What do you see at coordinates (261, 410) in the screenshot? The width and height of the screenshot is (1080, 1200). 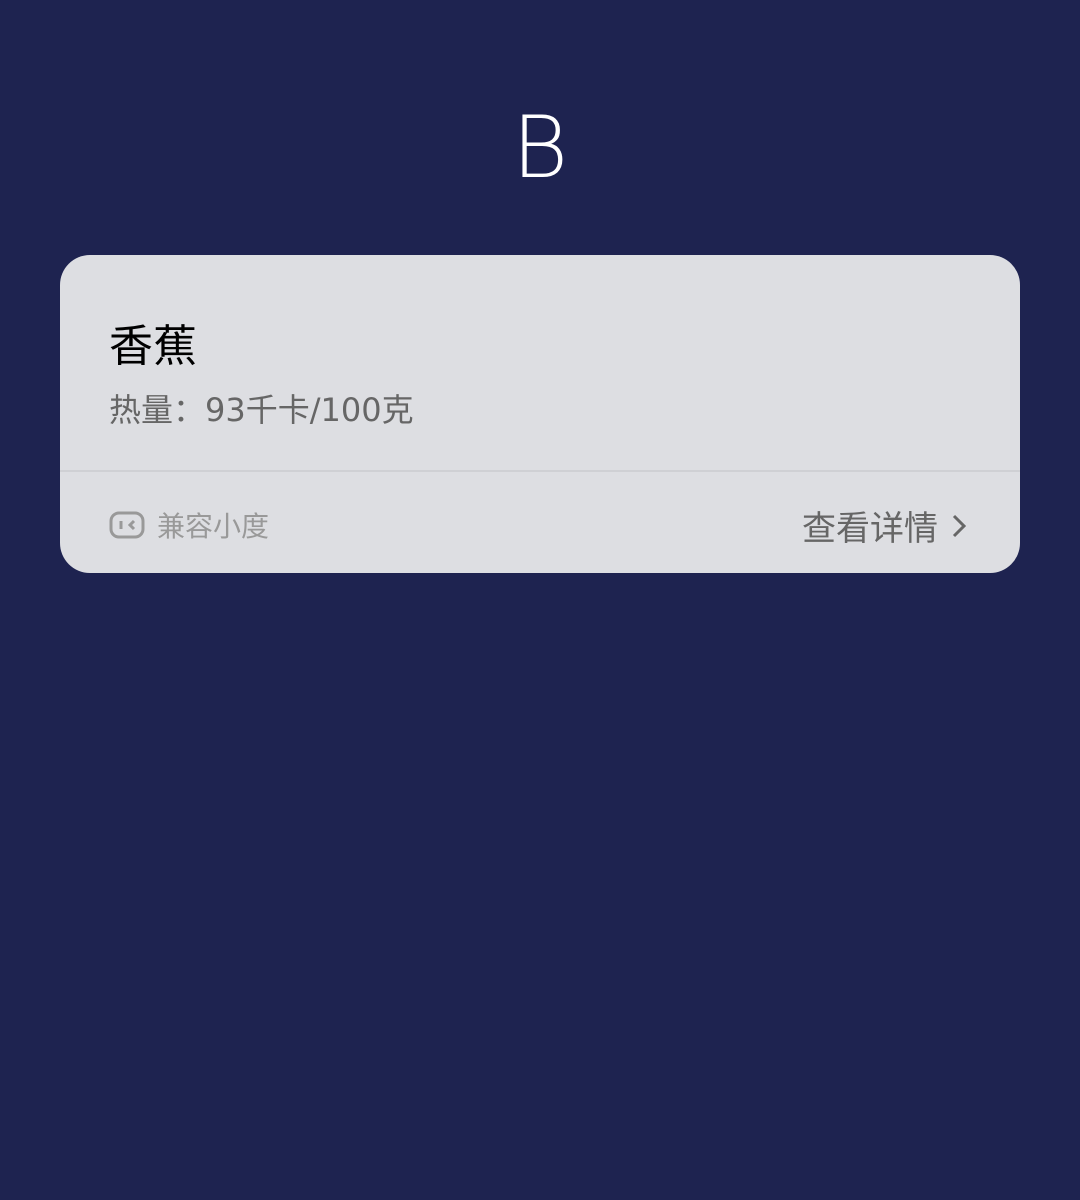 I see `calories-text: 热量：93千卡/100克` at bounding box center [261, 410].